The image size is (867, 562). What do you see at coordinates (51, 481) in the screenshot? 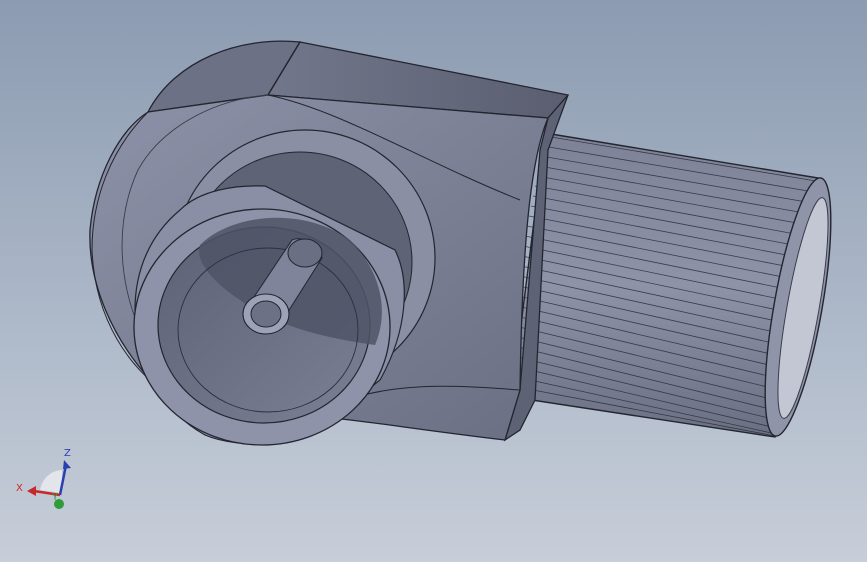
I see `triad-plane-icon` at bounding box center [51, 481].